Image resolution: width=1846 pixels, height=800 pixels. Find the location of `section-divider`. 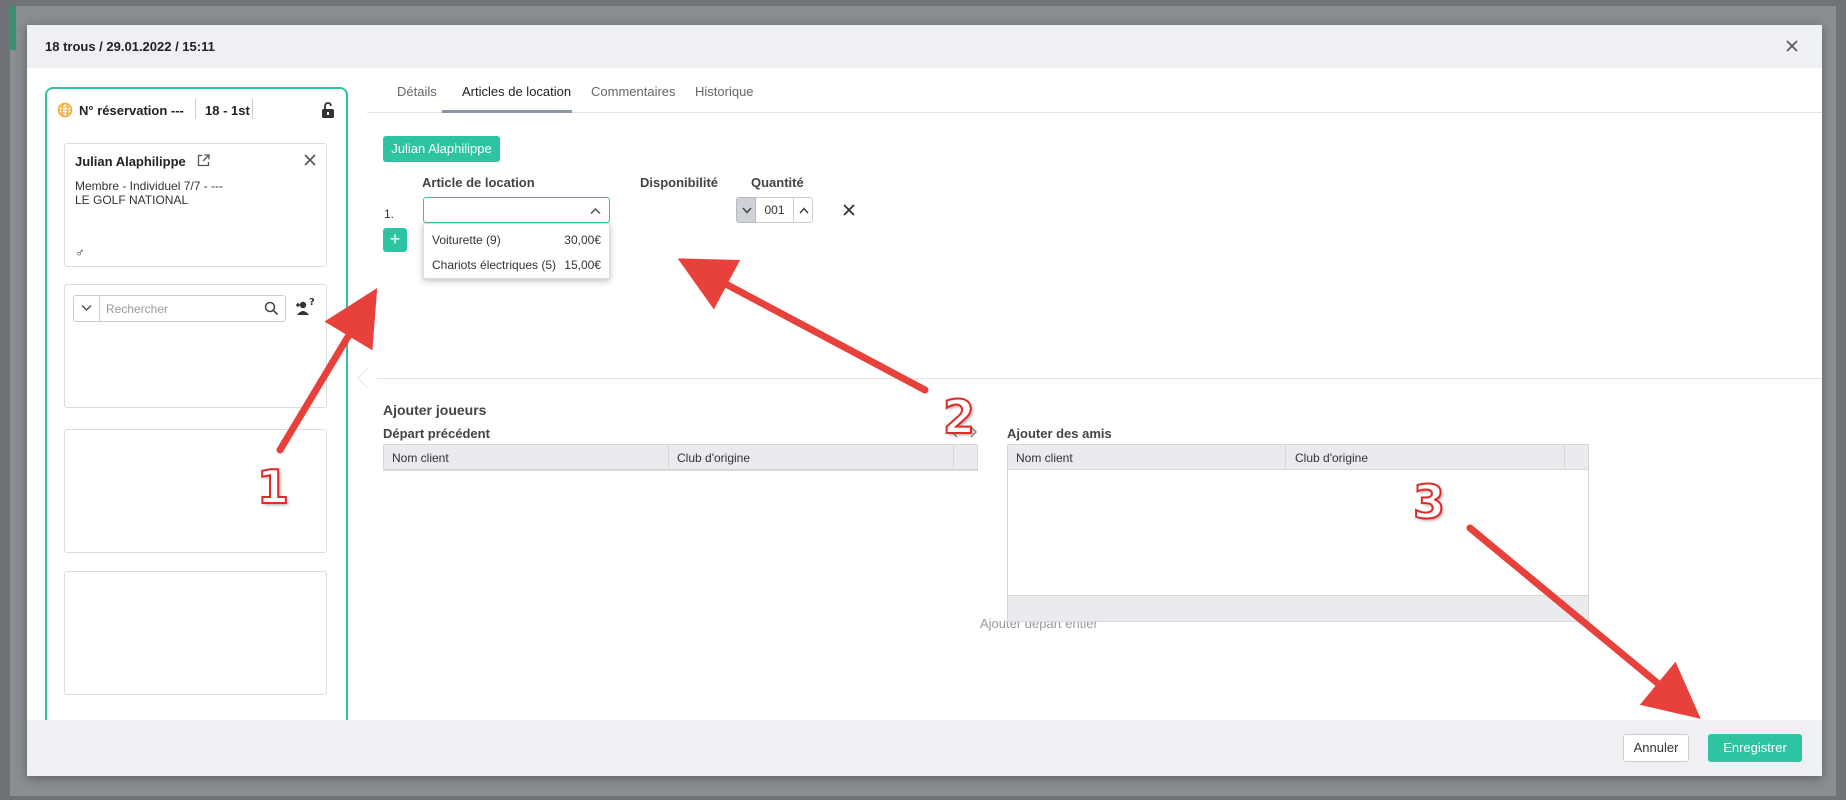

section-divider is located at coordinates (1094, 378).